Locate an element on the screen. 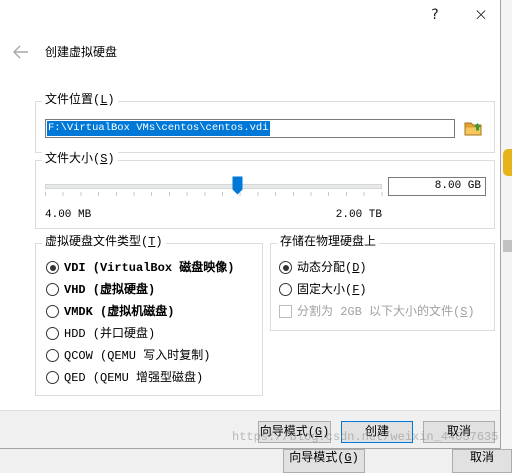 The image size is (512, 473). back-arrow-icon is located at coordinates (21, 52).